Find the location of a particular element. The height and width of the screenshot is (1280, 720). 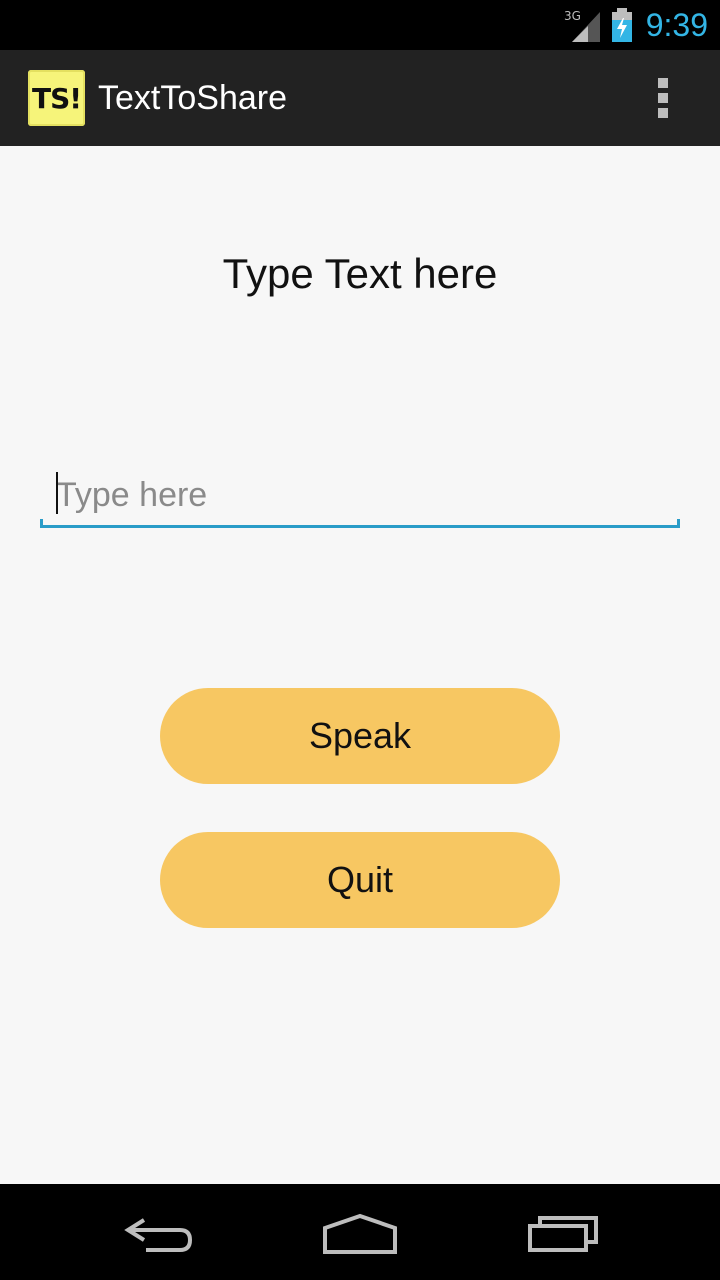

battery-charging-icon is located at coordinates (622, 25).